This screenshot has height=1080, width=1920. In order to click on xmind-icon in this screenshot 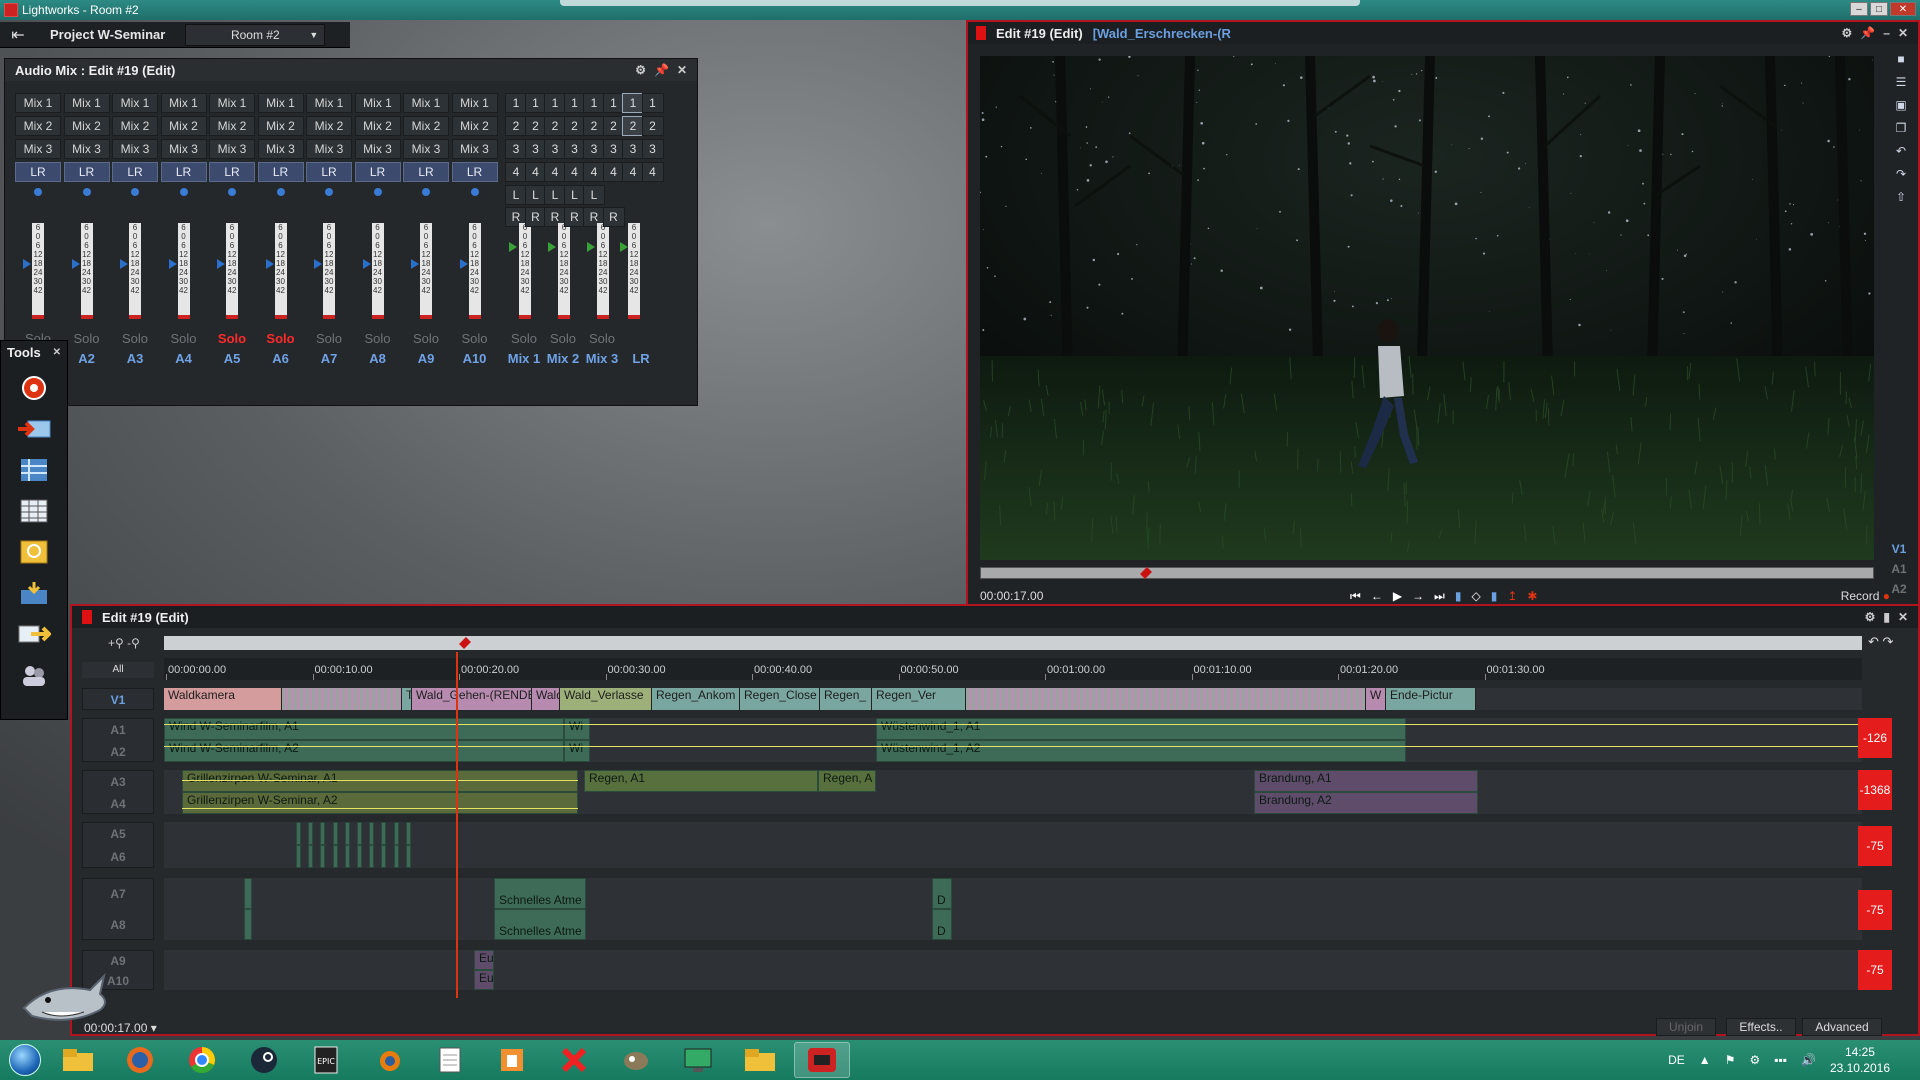, I will do `click(574, 1060)`.